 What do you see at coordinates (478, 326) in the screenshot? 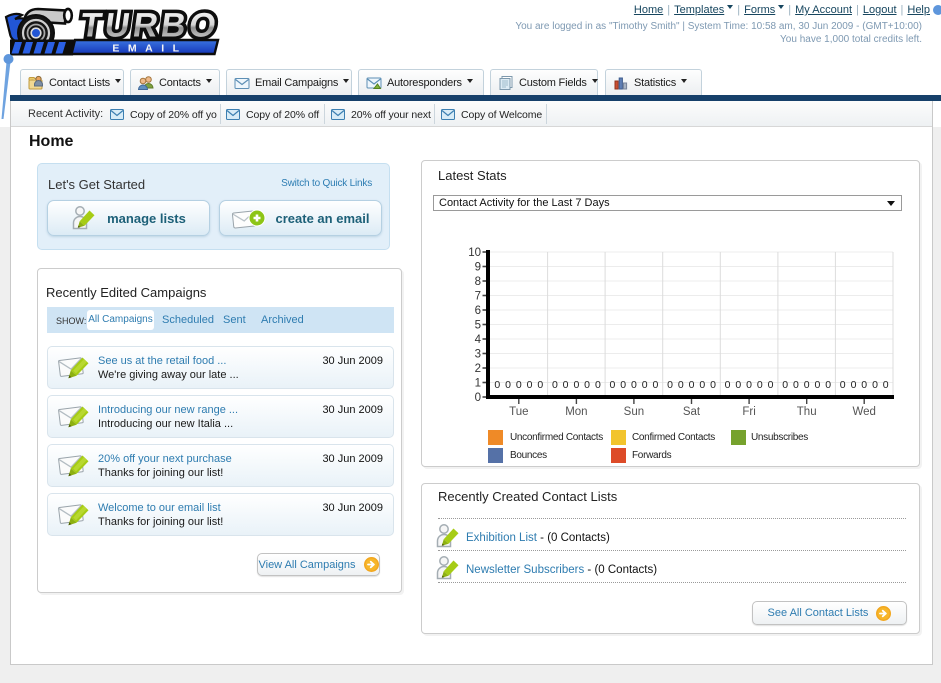
I see `svg-text: 5` at bounding box center [478, 326].